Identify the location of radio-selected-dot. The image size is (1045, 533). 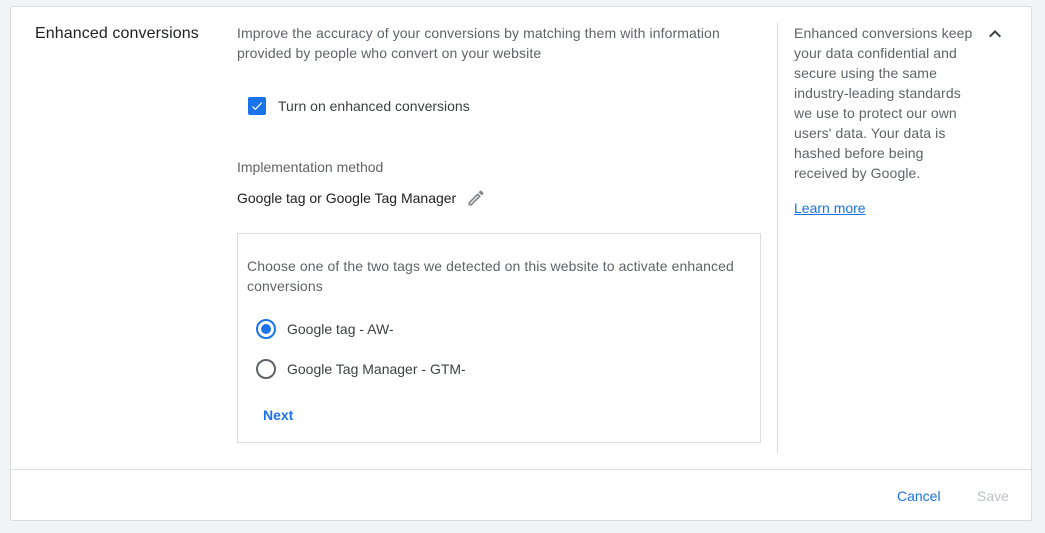
(266, 329).